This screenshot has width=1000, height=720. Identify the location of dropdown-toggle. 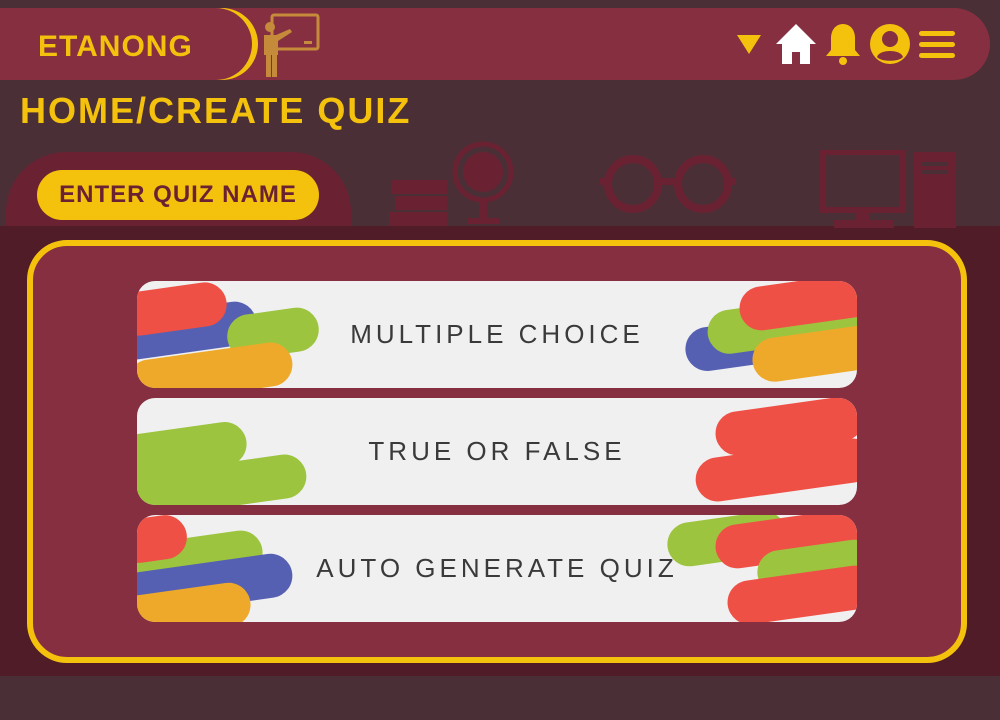
(749, 44).